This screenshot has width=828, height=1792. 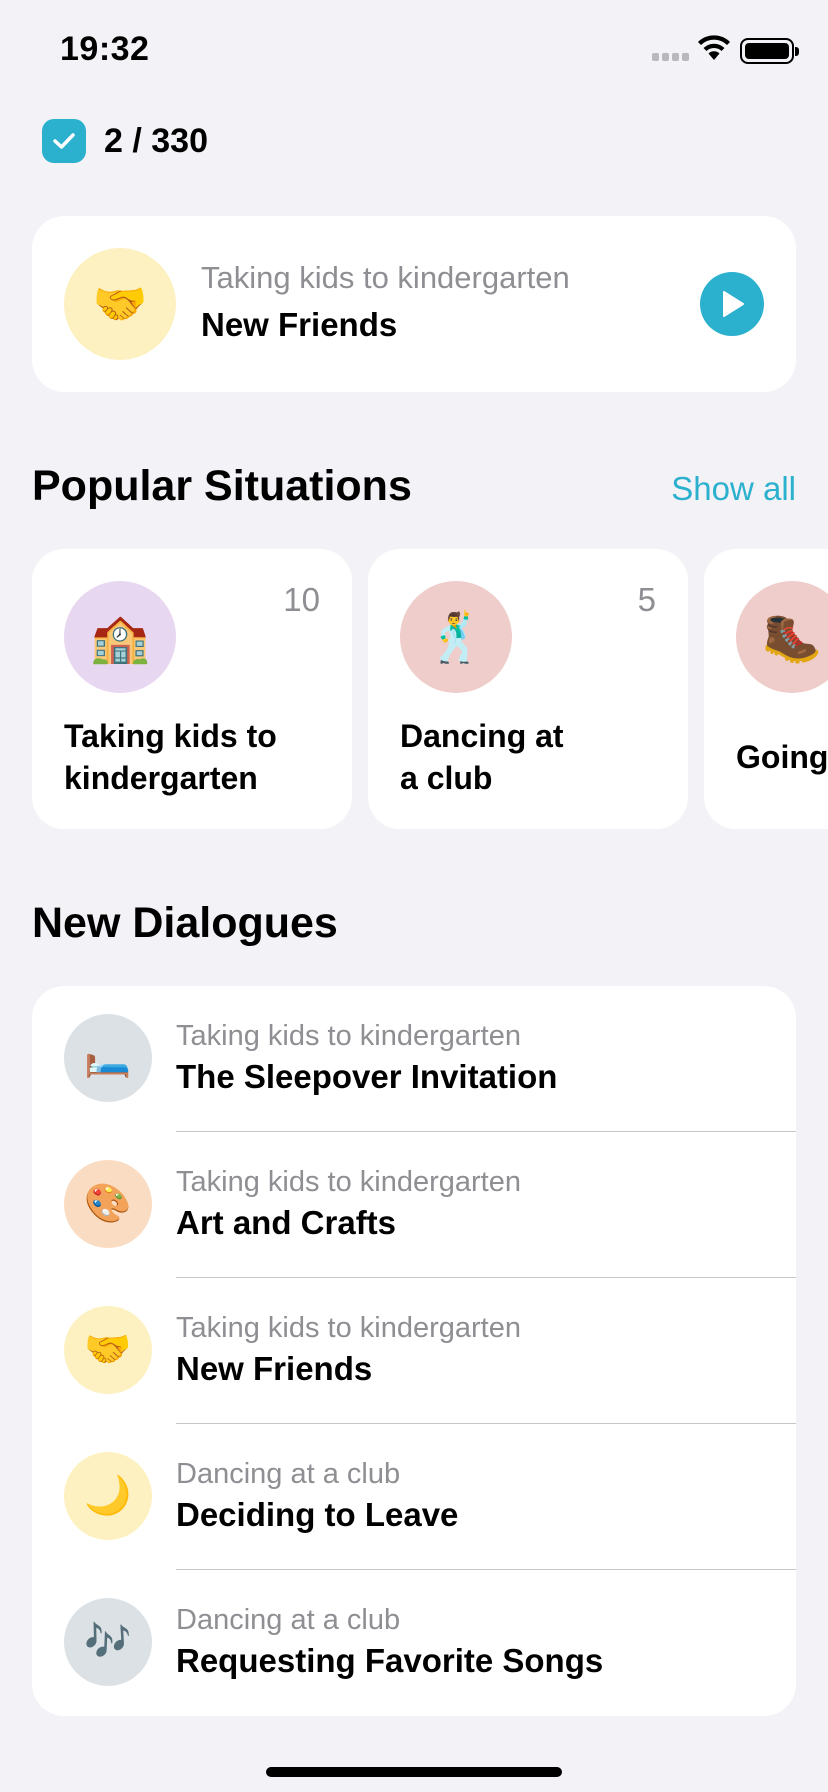 What do you see at coordinates (108, 1642) in the screenshot?
I see `music-notes-icon: 🎶` at bounding box center [108, 1642].